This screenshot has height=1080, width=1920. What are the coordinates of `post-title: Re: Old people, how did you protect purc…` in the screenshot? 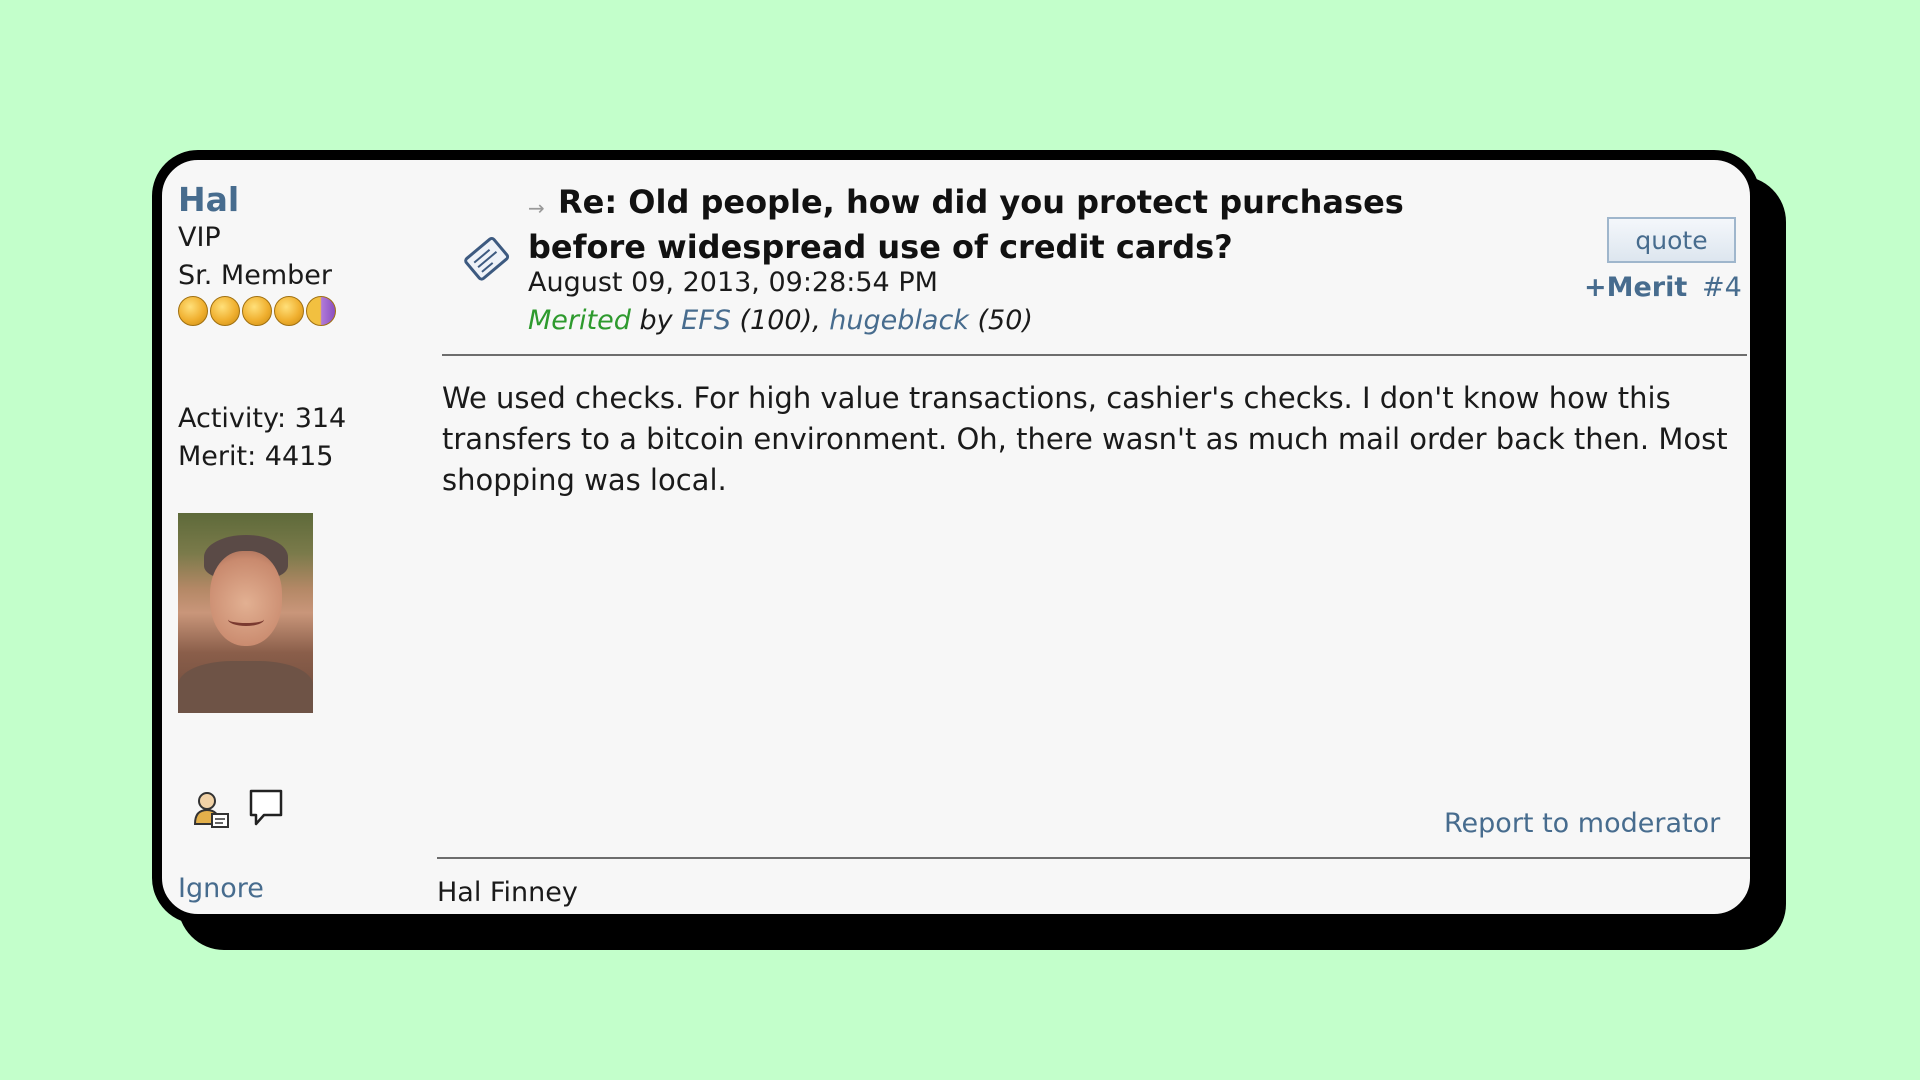 It's located at (968, 225).